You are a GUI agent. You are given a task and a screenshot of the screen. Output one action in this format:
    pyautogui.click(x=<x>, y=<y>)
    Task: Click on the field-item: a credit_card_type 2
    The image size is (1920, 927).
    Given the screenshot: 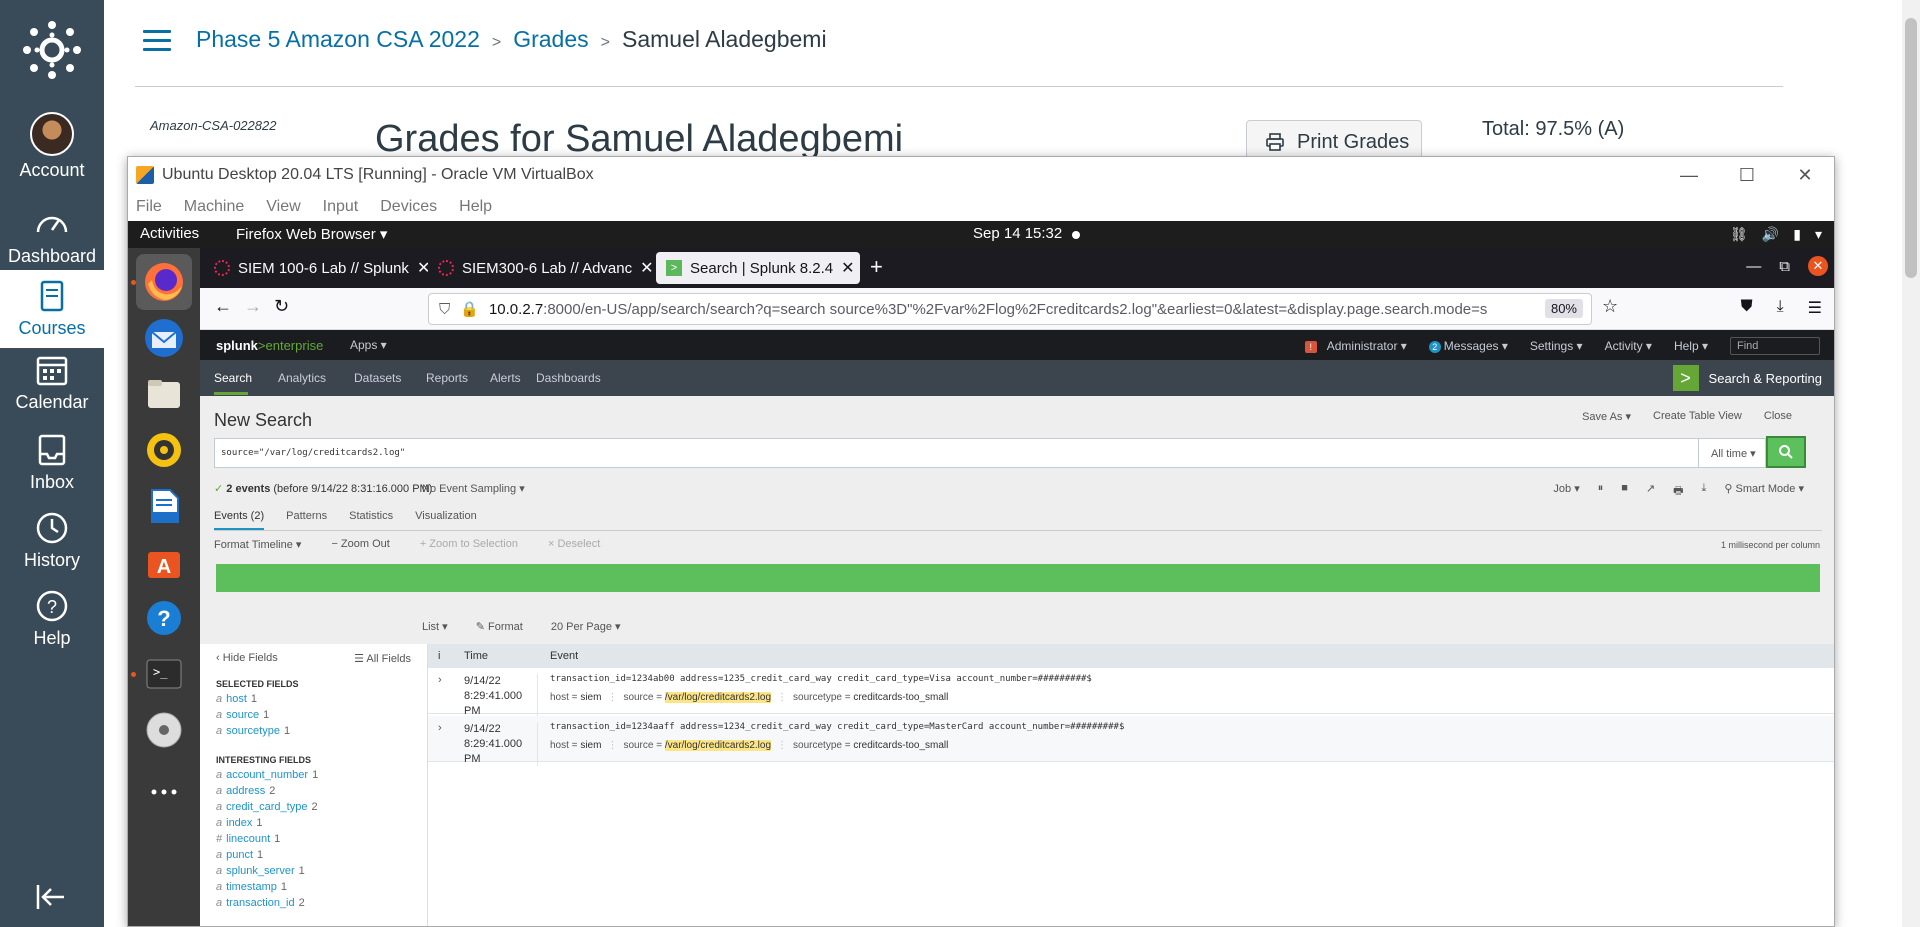 What is the action you would take?
    pyautogui.click(x=321, y=809)
    